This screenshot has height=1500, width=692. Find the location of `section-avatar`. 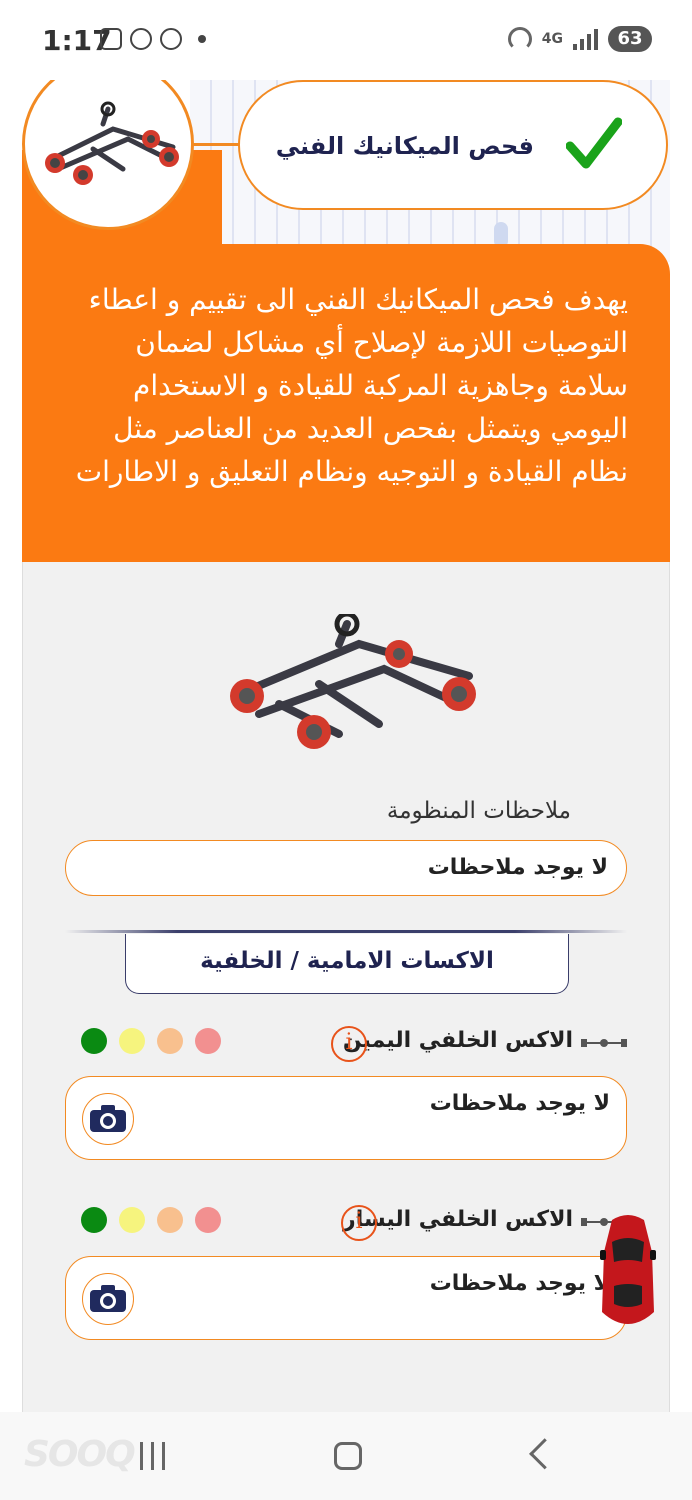

section-avatar is located at coordinates (108, 144).